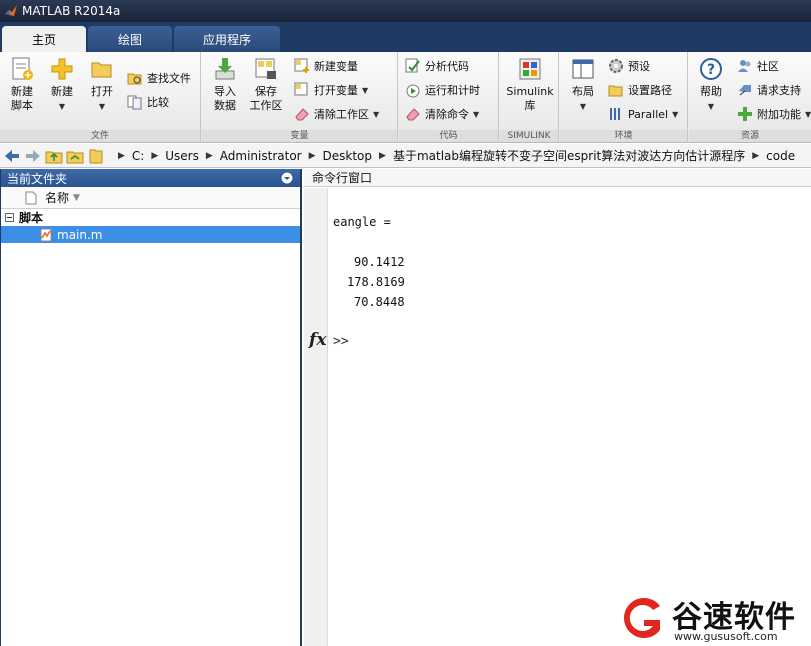 The width and height of the screenshot is (811, 646). Describe the element at coordinates (71, 11) in the screenshot. I see `window-title: MATLAB R2014a` at that location.